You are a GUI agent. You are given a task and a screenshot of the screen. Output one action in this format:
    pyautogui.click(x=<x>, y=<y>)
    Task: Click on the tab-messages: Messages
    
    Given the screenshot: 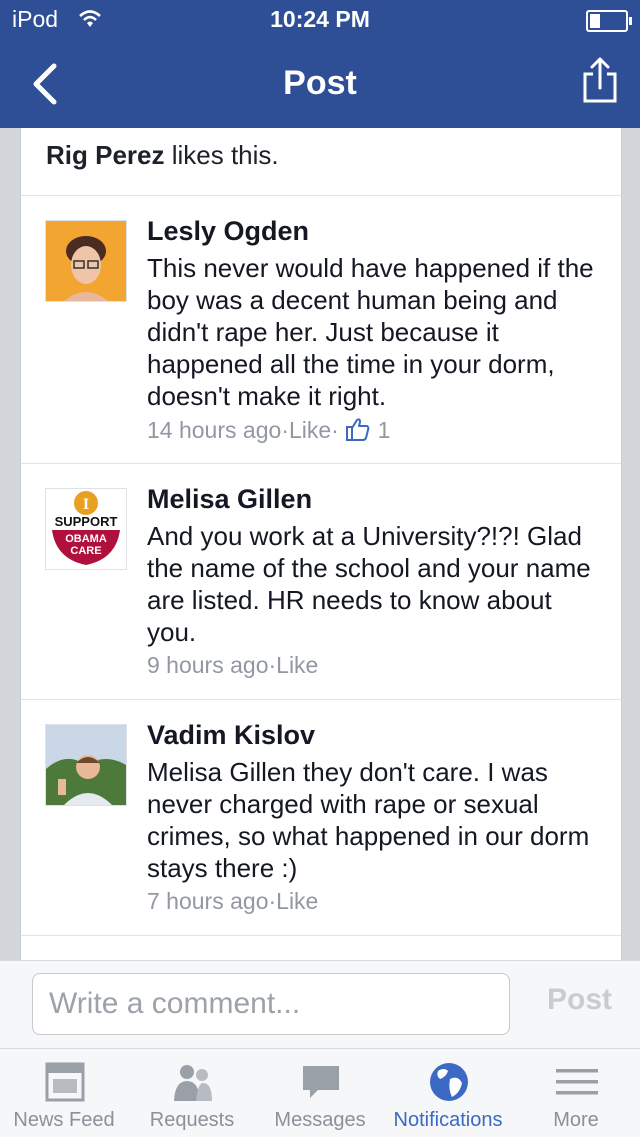 What is the action you would take?
    pyautogui.click(x=320, y=1093)
    